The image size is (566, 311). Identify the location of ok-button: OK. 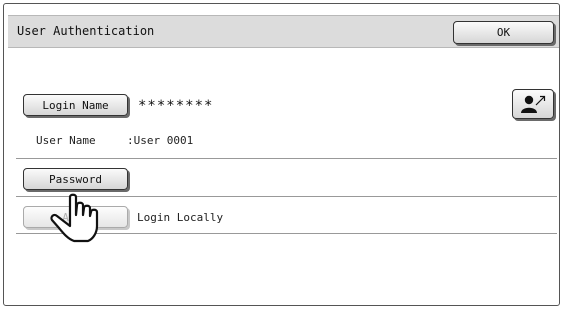
(503, 32).